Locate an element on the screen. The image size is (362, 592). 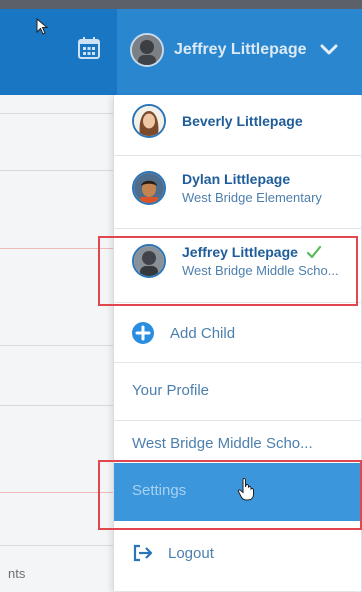
mouse-pointer-icon is located at coordinates (42, 26).